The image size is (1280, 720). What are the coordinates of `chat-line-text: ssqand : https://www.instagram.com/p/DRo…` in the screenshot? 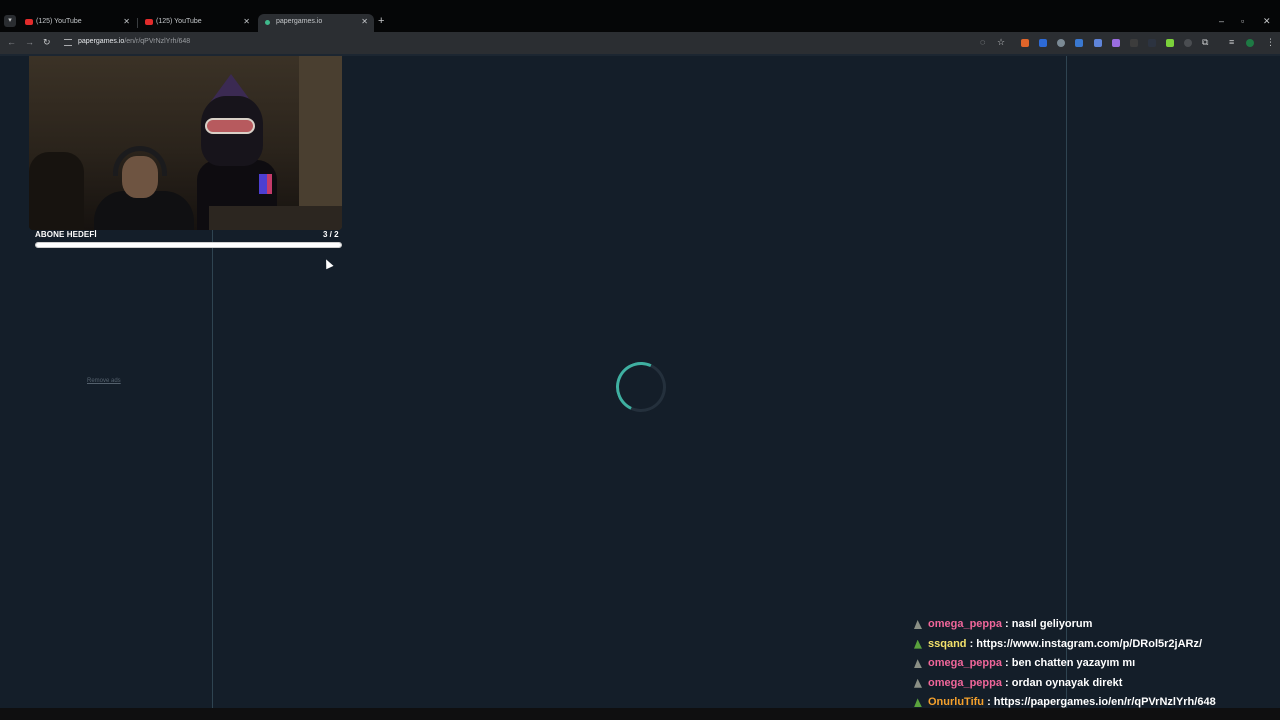 It's located at (1065, 644).